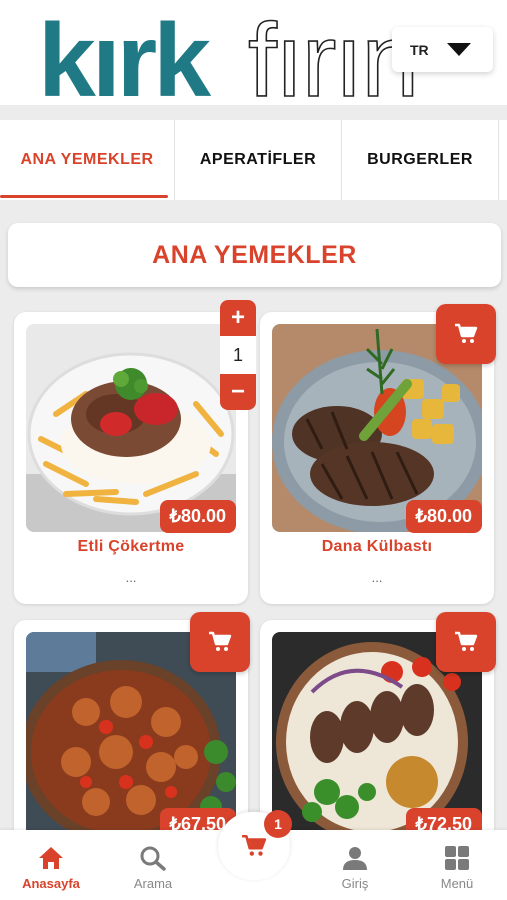 This screenshot has width=507, height=900. Describe the element at coordinates (51, 858) in the screenshot. I see `home-icon` at that location.